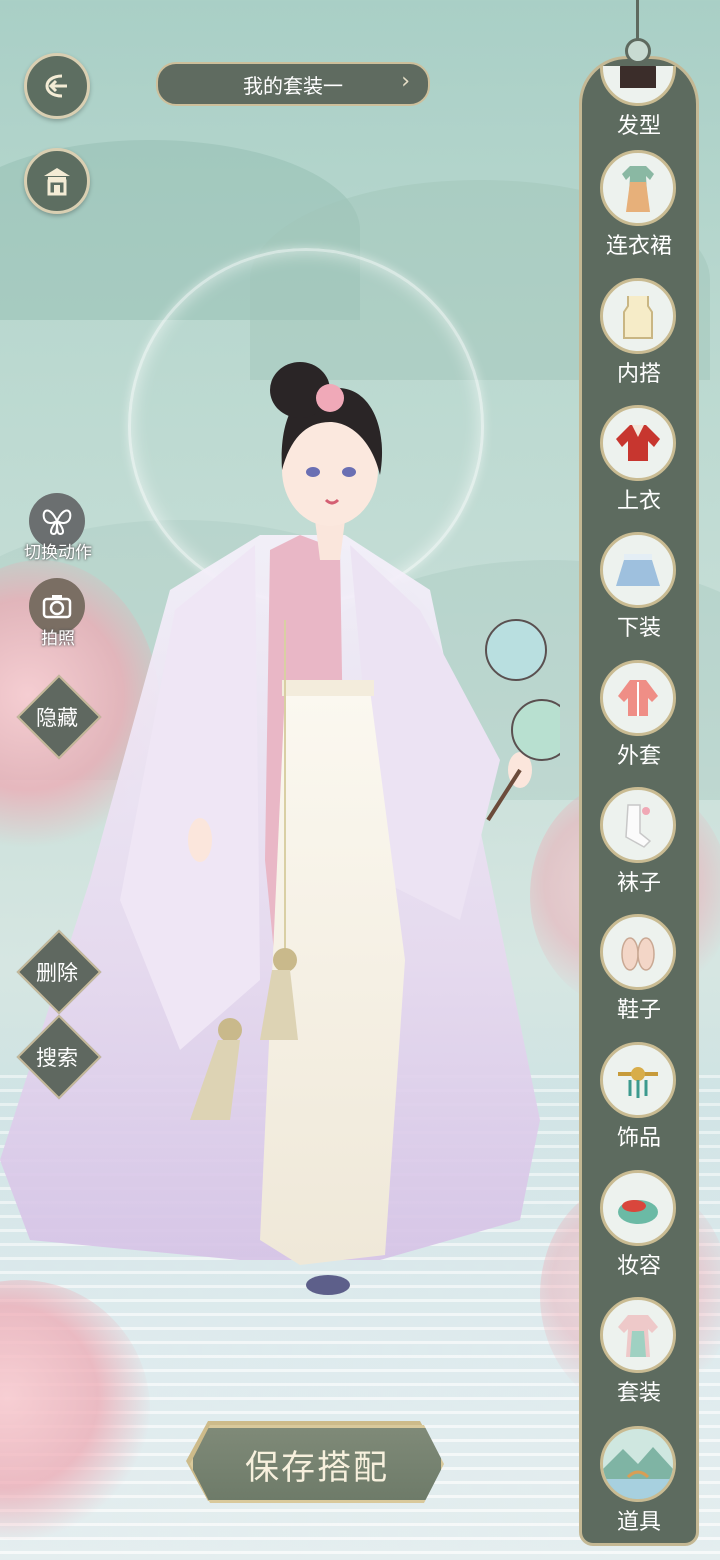 The height and width of the screenshot is (1560, 720). Describe the element at coordinates (638, 1208) in the screenshot. I see `makeup-icon` at that location.